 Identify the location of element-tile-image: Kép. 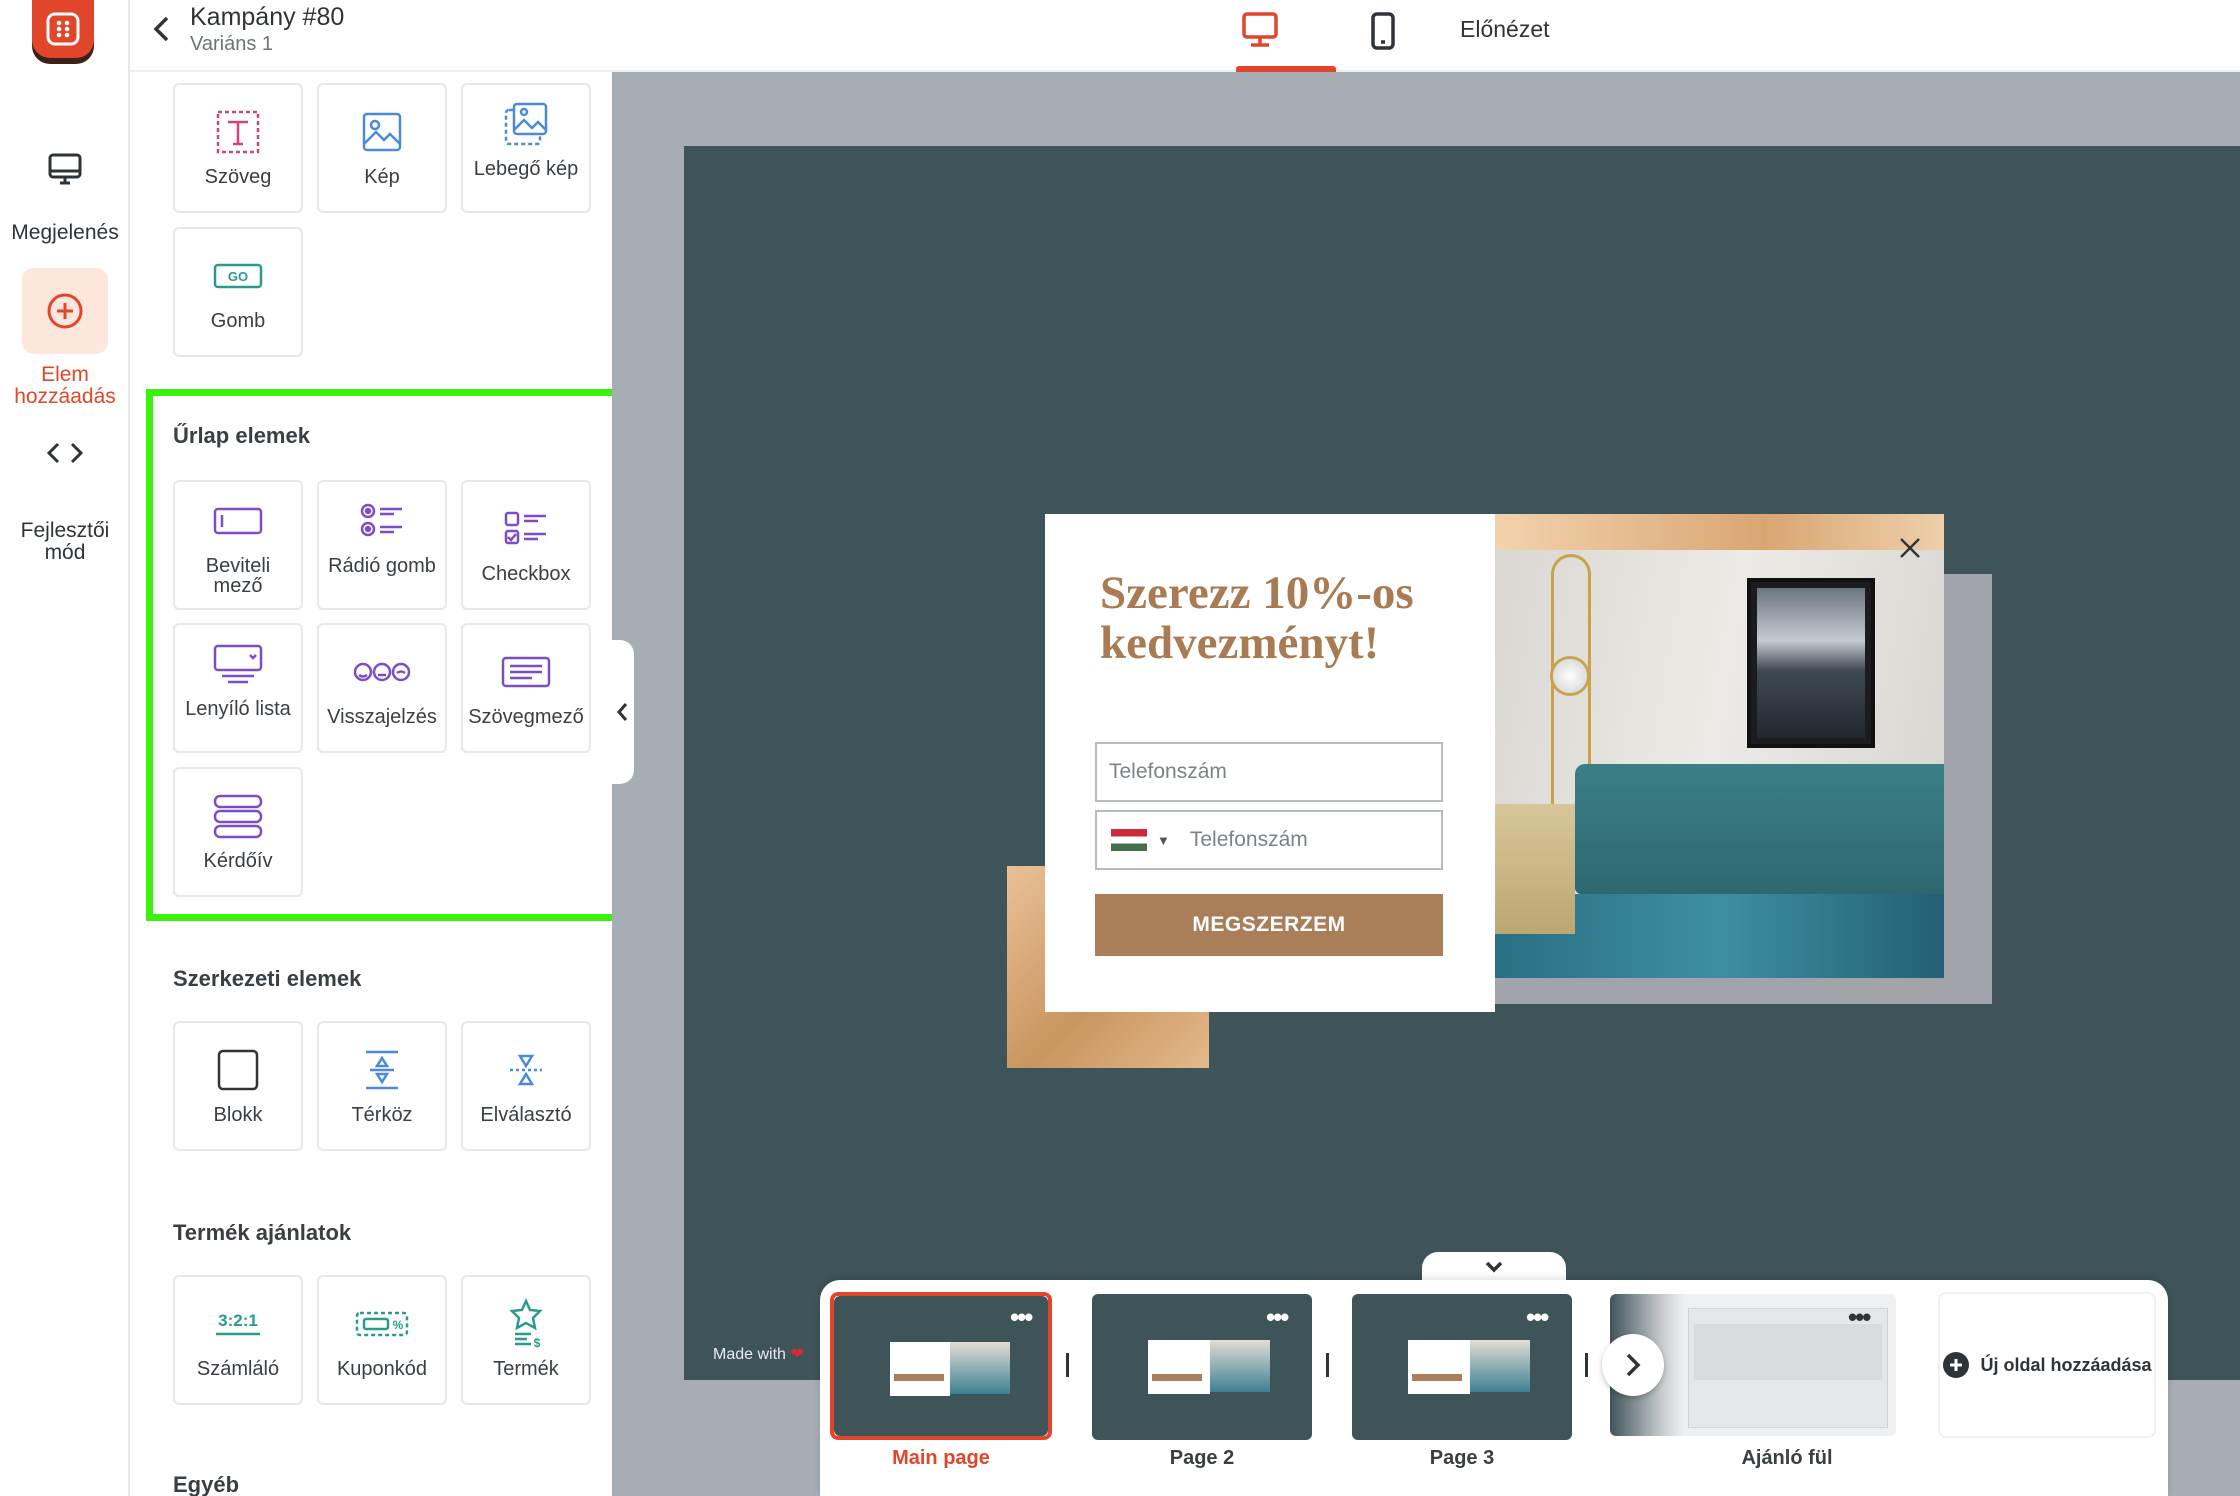
(382, 148).